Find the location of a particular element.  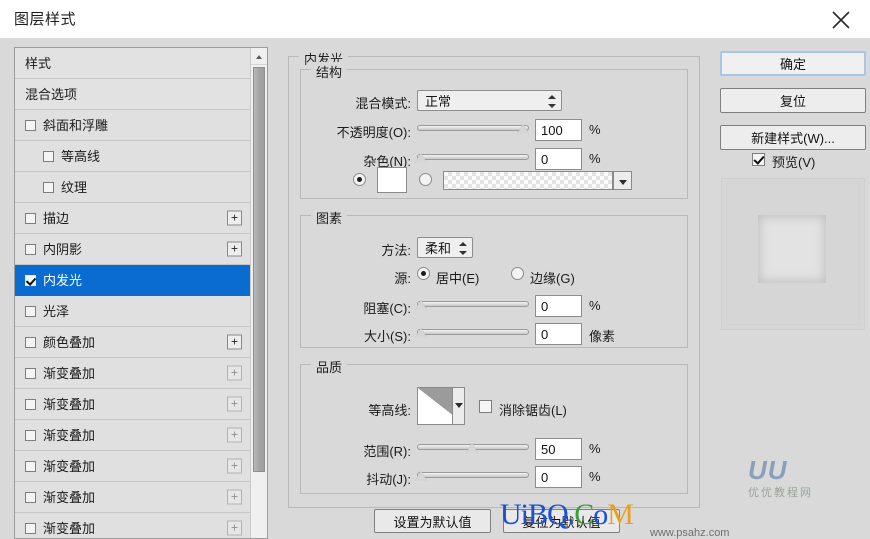

page-title: 图层样式 is located at coordinates (45, 19).